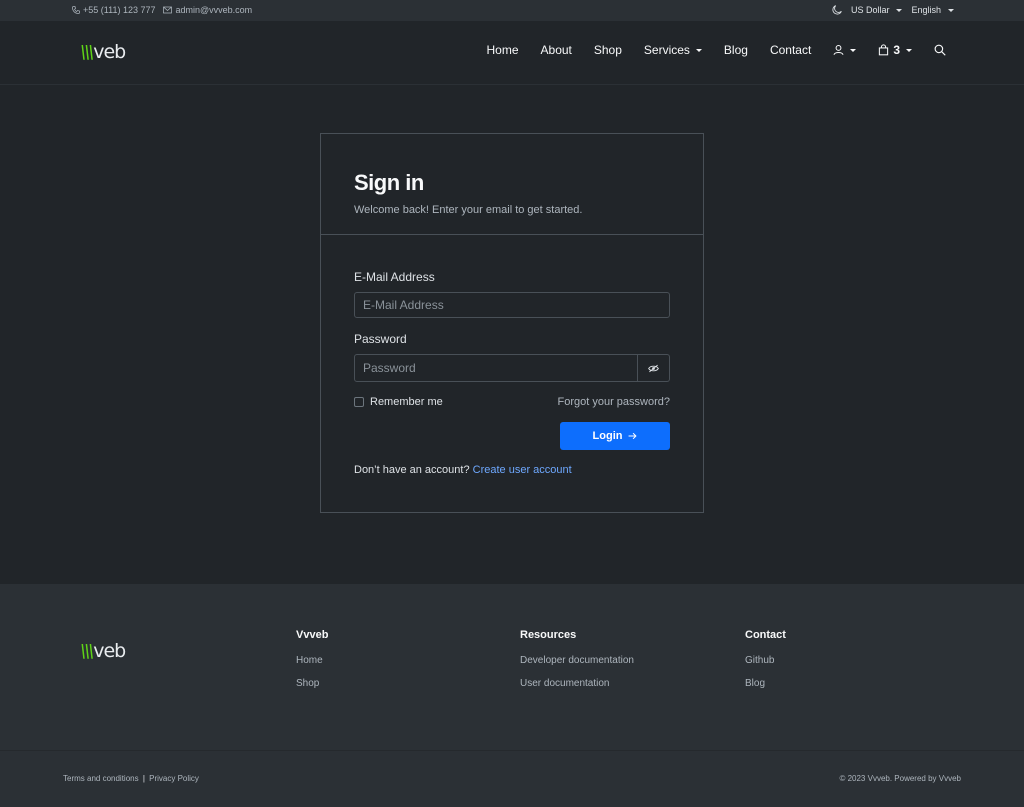 Image resolution: width=1024 pixels, height=807 pixels. What do you see at coordinates (838, 50) in the screenshot?
I see `user-icon` at bounding box center [838, 50].